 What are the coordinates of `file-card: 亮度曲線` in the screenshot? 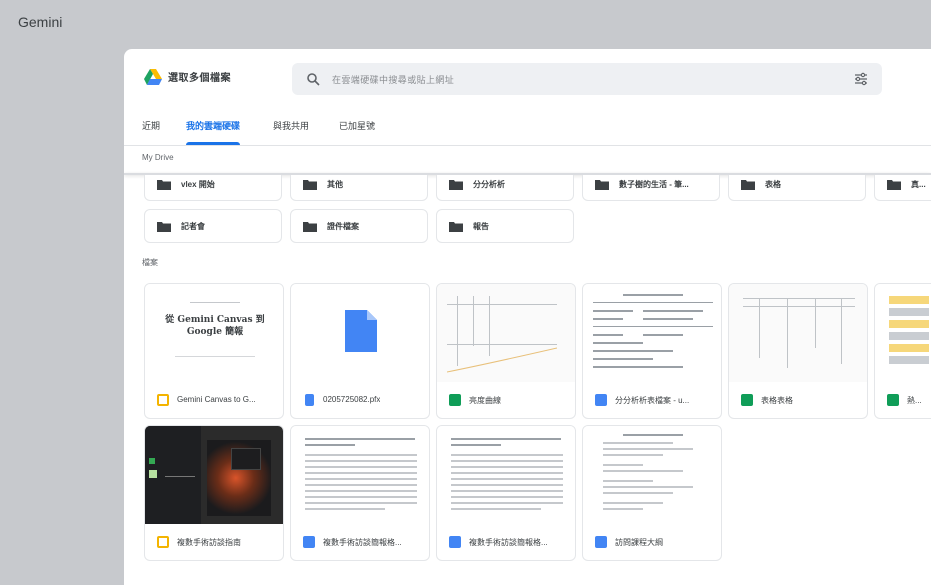 It's located at (506, 351).